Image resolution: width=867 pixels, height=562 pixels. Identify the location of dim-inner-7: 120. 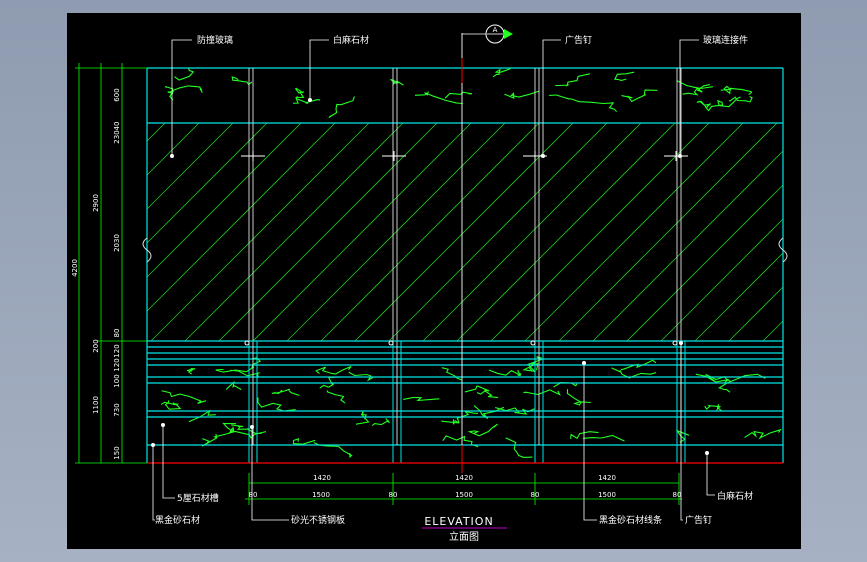
(117, 350).